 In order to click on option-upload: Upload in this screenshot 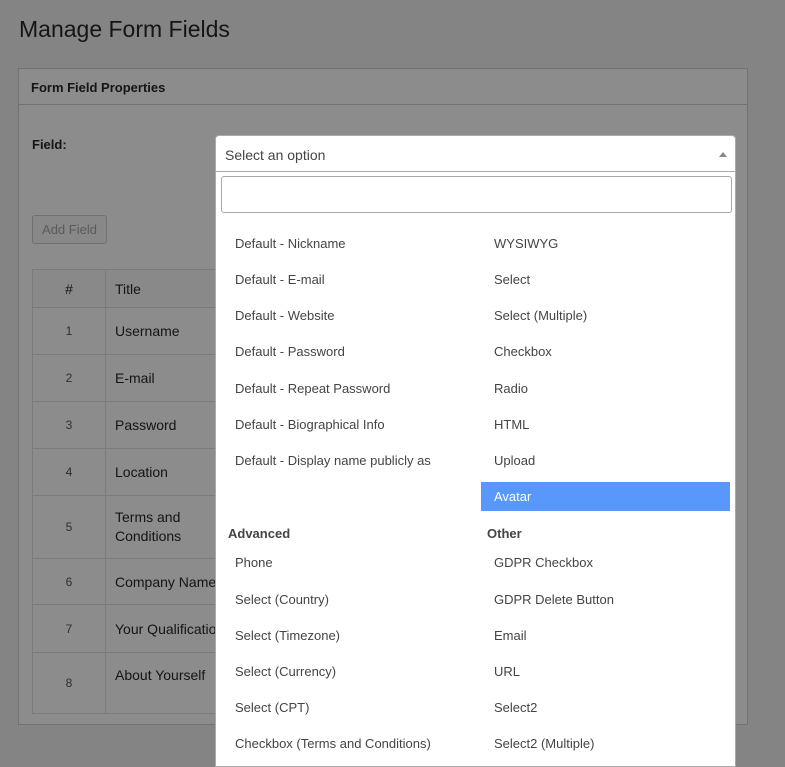, I will do `click(605, 460)`.